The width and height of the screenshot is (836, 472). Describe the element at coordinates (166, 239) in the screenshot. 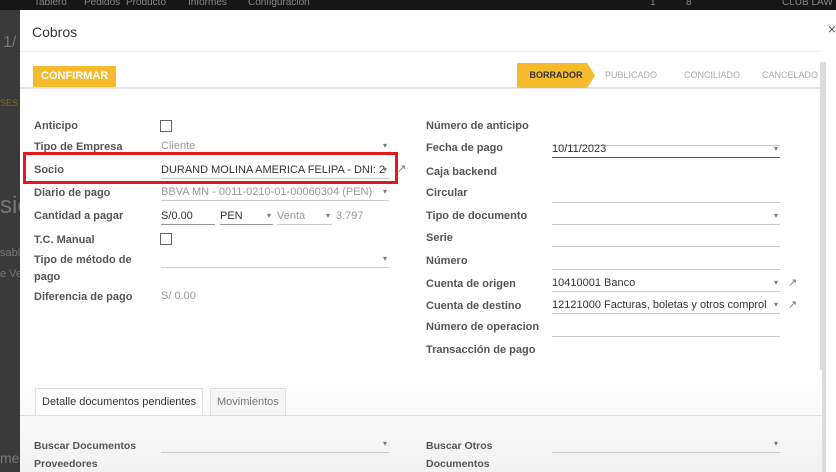

I see `tc-manual-checkbox` at that location.